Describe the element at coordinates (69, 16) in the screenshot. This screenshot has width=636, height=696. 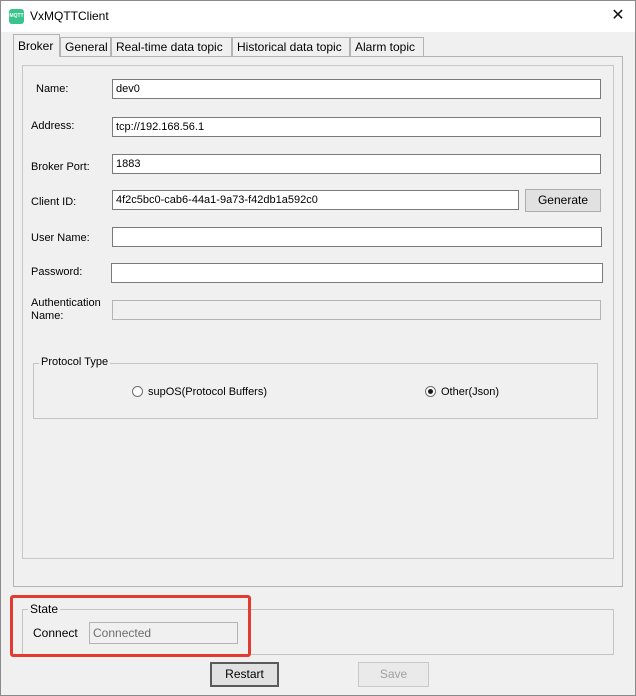
I see `window-title: VxMQTTClient` at that location.